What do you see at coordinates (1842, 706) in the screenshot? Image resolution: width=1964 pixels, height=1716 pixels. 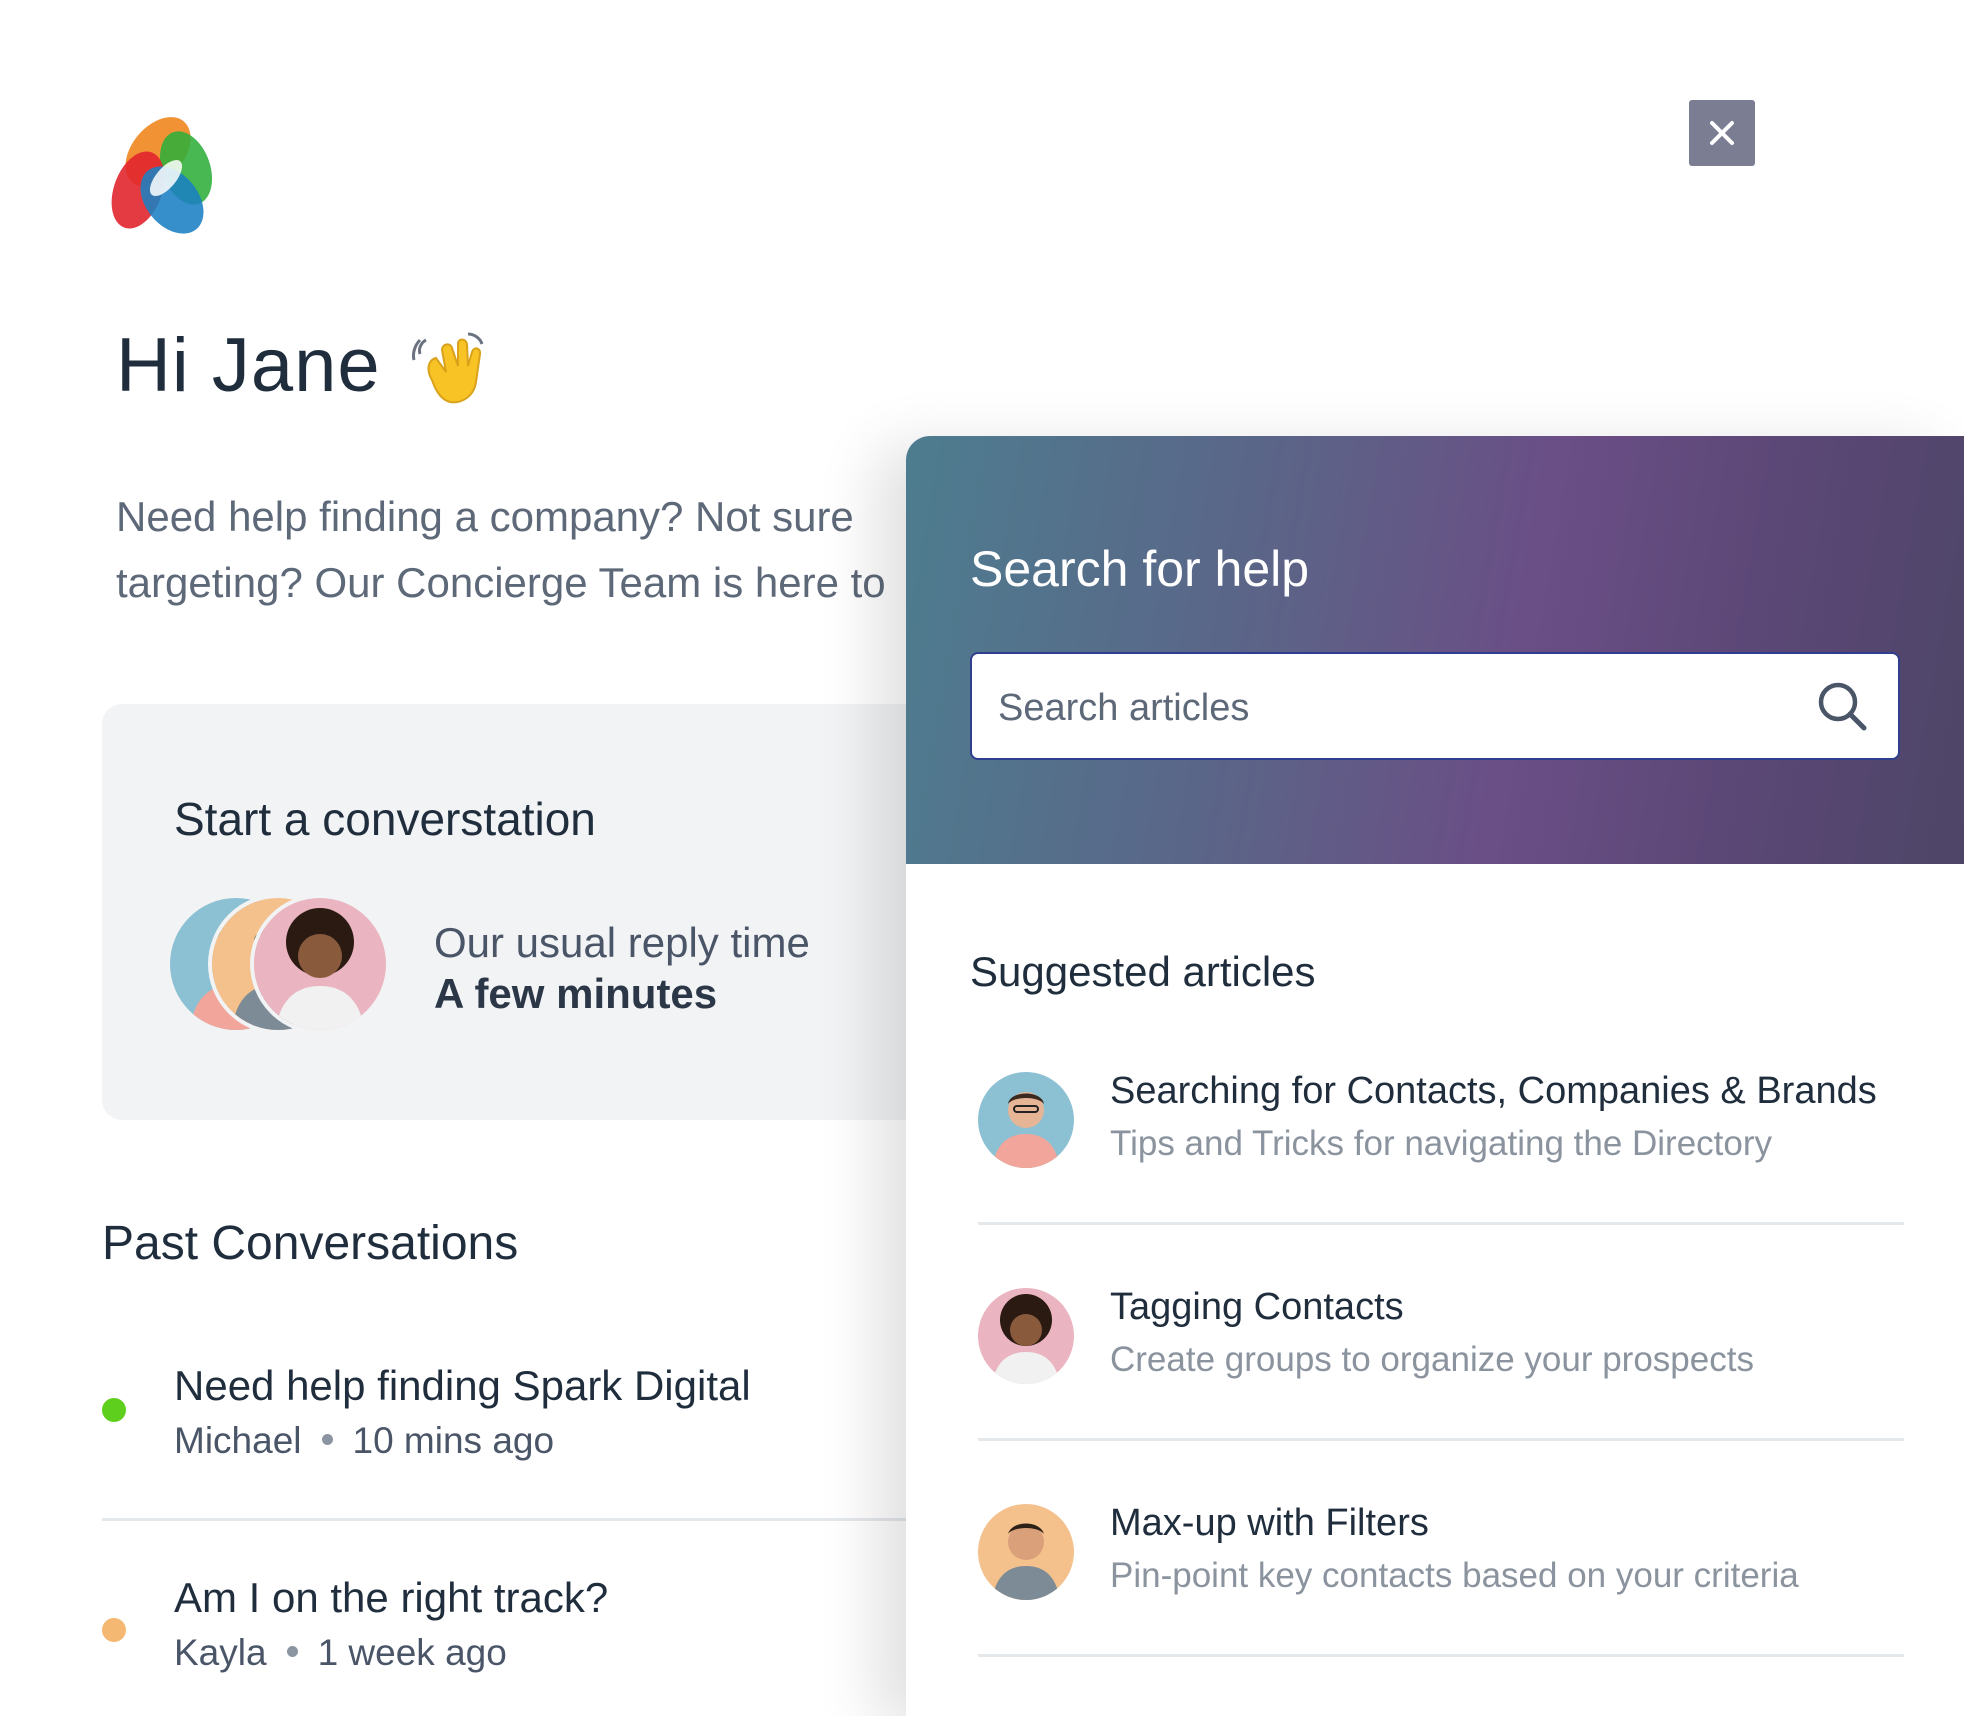 I see `search-icon` at bounding box center [1842, 706].